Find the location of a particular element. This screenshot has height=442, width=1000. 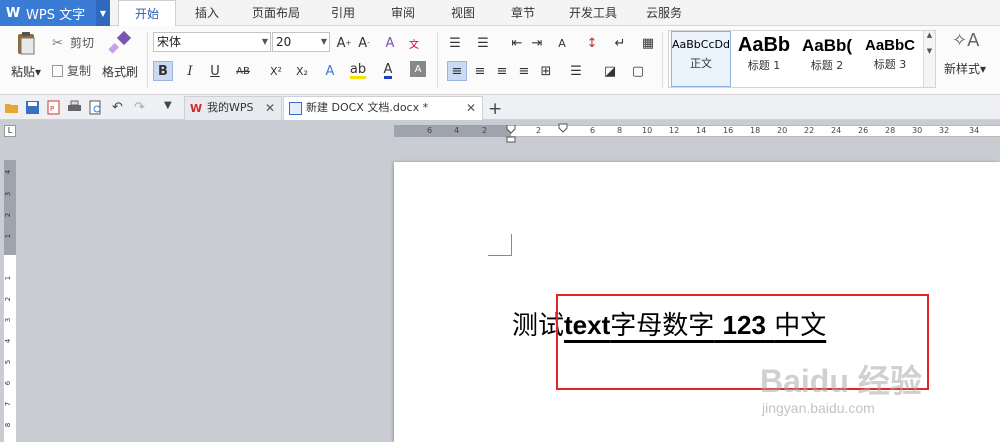

style-preview: AaBbCcDd is located at coordinates (701, 44).